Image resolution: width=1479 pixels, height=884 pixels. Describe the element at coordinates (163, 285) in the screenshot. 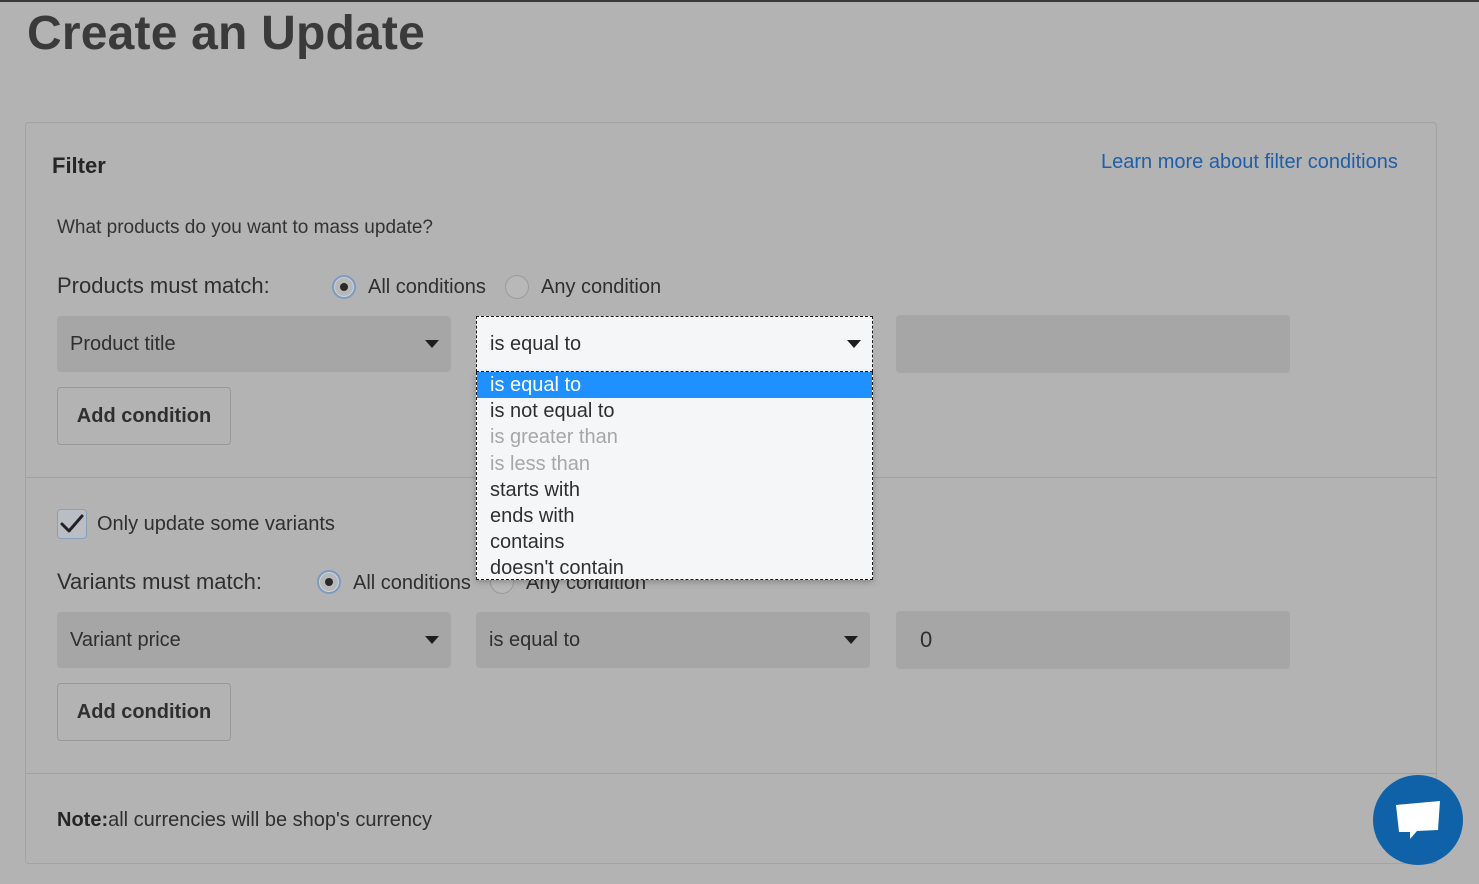

I see `products-match-label: Products must match:` at that location.